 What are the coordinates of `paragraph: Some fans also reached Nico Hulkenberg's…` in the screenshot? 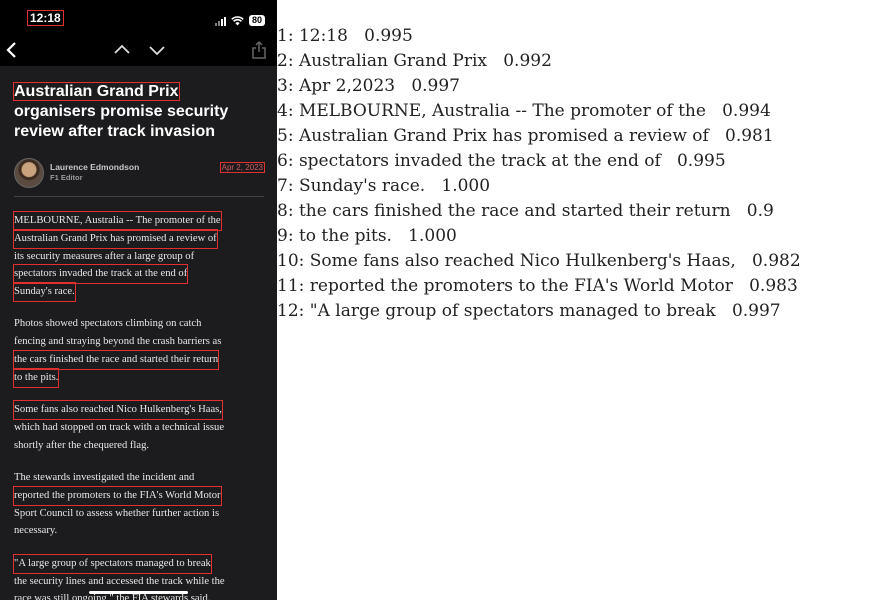 It's located at (141, 427).